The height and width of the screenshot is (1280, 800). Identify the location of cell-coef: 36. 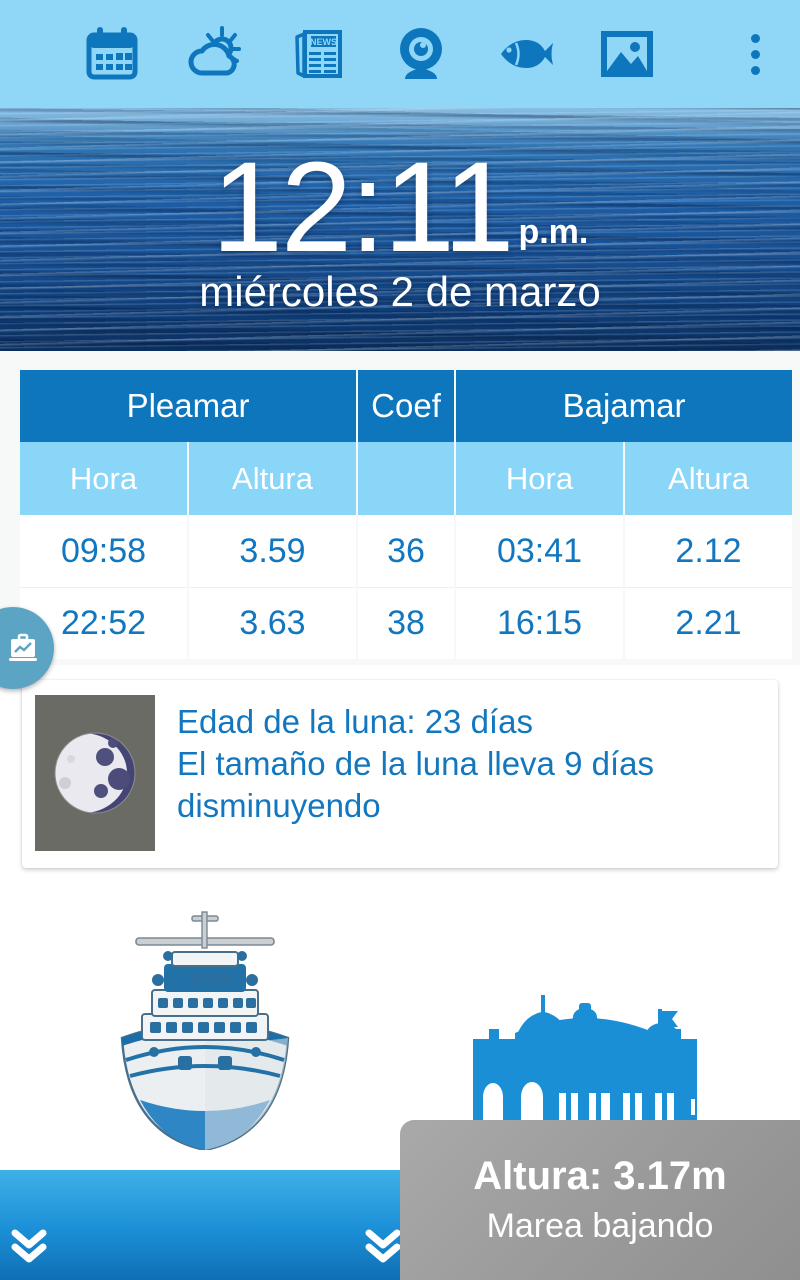
(406, 551).